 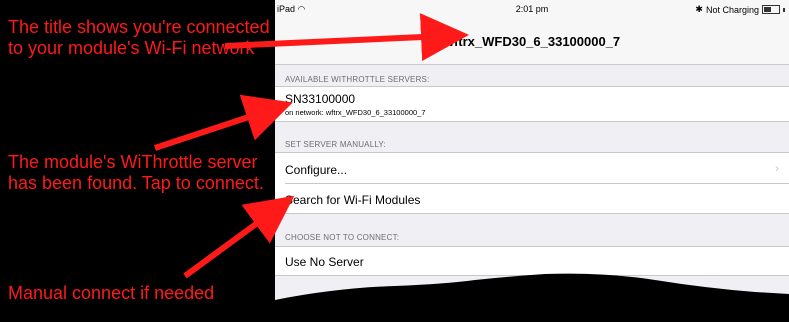 What do you see at coordinates (111, 293) in the screenshot?
I see `annotation-manual-note: Manual connect if needed` at bounding box center [111, 293].